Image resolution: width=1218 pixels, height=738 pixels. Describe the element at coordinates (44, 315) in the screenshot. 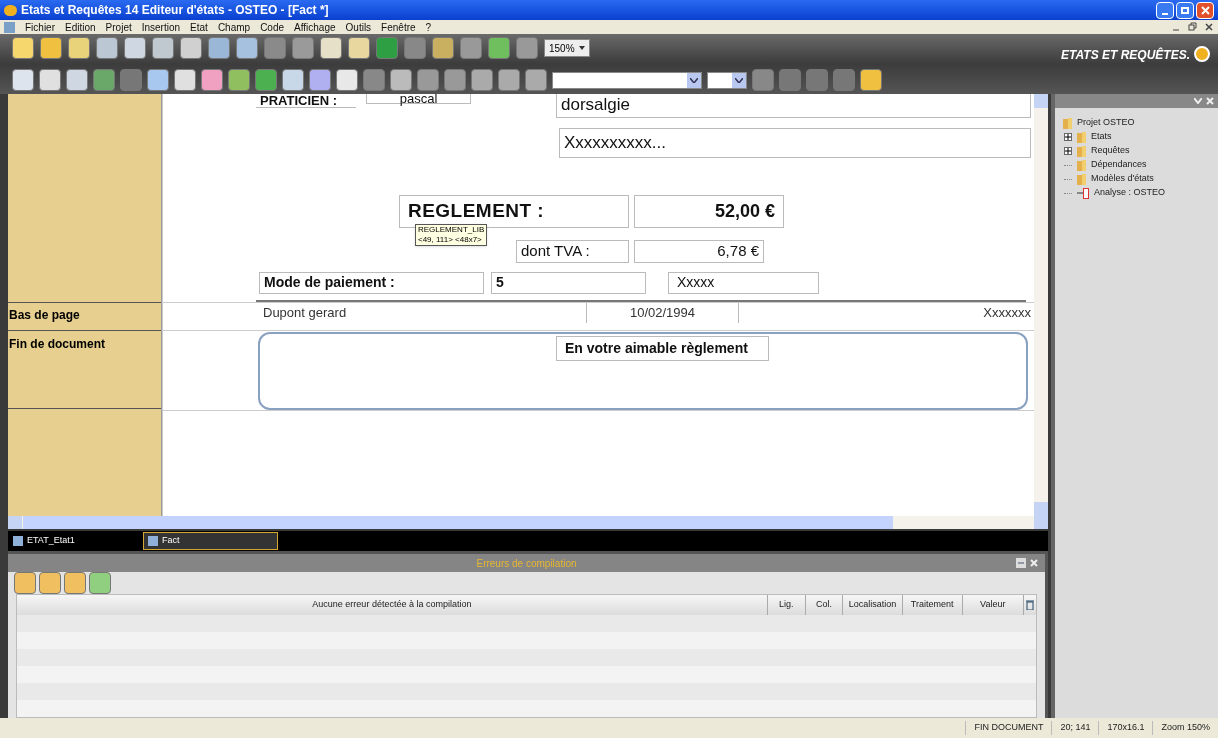

I see `section-label: Bas de page` at that location.